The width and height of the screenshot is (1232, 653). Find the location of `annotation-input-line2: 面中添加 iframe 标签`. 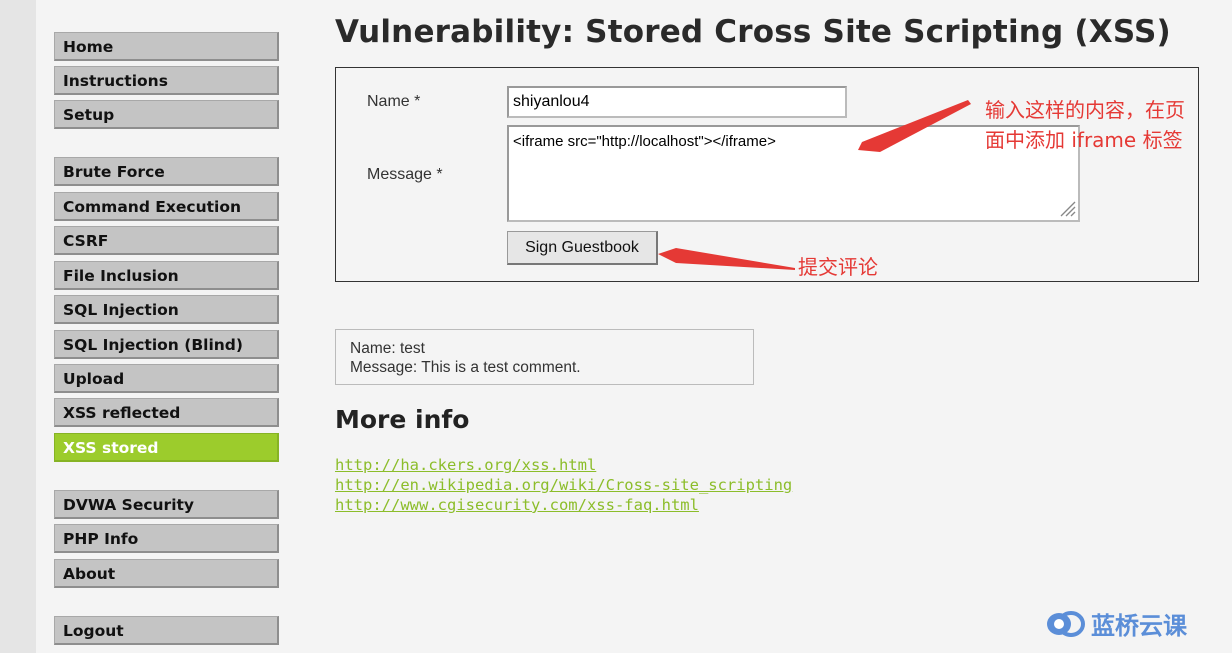

annotation-input-line2: 面中添加 iframe 标签 is located at coordinates (1084, 140).